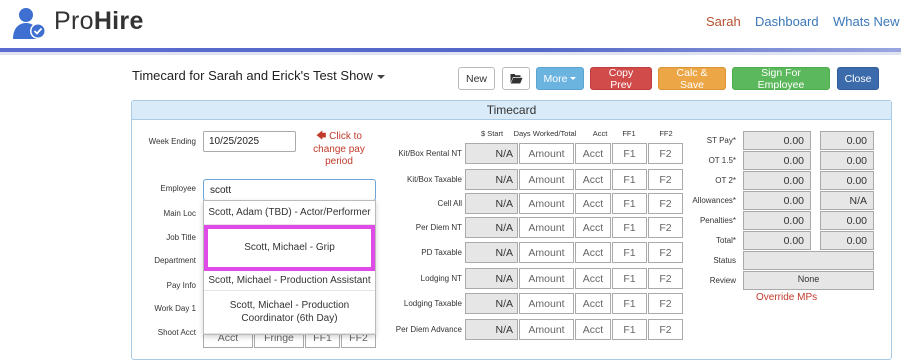  Describe the element at coordinates (178, 188) in the screenshot. I see `employee-label: Employee` at that location.